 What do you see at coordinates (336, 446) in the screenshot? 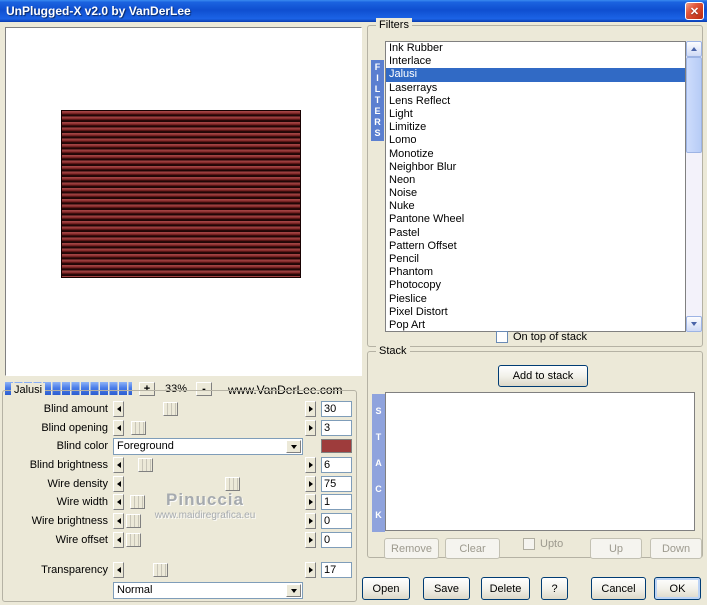
I see `blind-color-swatch` at bounding box center [336, 446].